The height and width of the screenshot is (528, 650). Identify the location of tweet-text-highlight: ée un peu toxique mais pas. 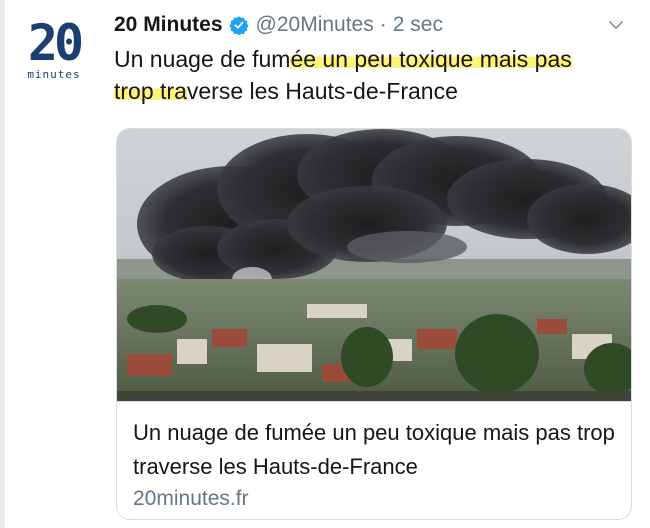
(431, 59).